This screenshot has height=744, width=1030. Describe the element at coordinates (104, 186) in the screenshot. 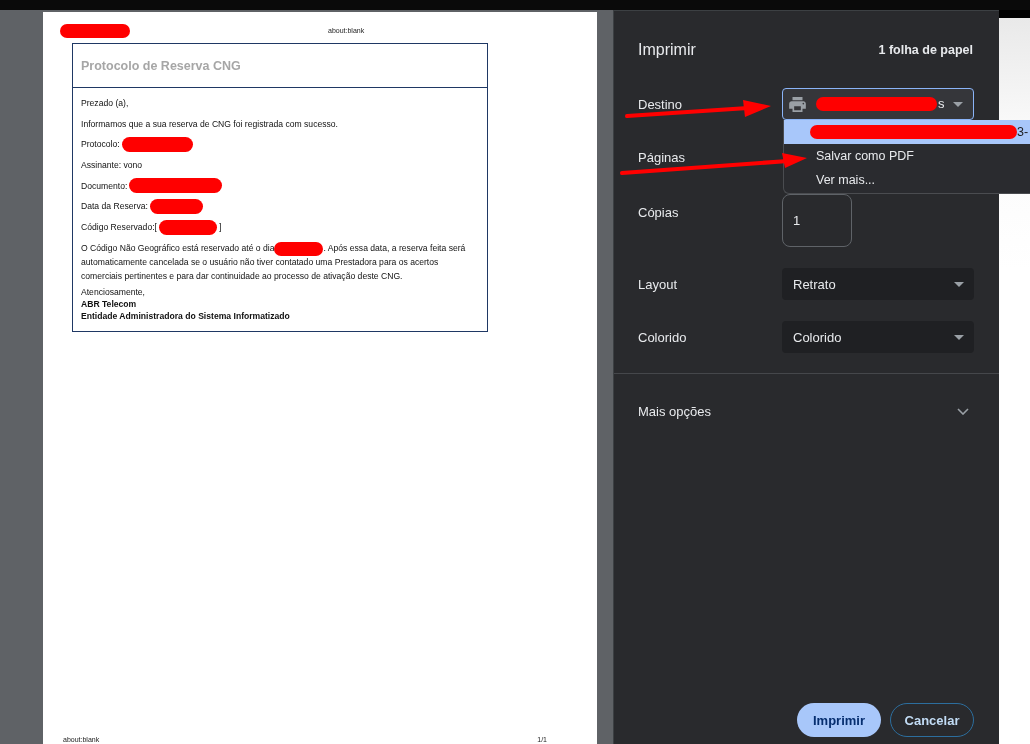

I see `field-label: Documento:` at that location.